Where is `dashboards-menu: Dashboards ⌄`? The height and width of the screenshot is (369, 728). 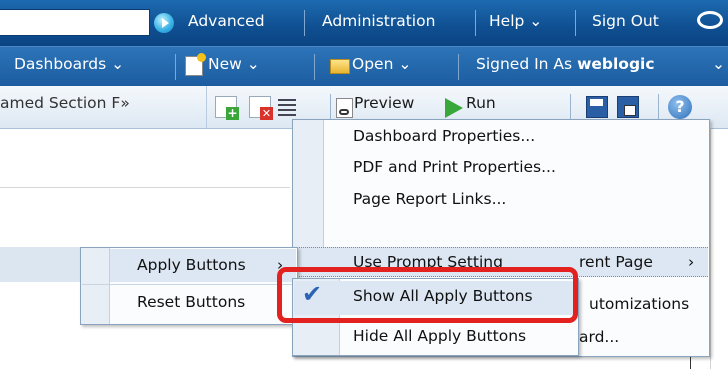
dashboards-menu: Dashboards ⌄ is located at coordinates (69, 64).